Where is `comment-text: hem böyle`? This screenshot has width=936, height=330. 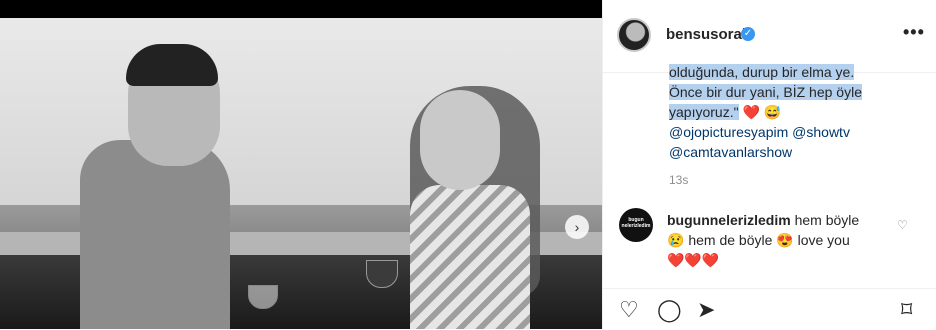 comment-text: hem böyle is located at coordinates (827, 220).